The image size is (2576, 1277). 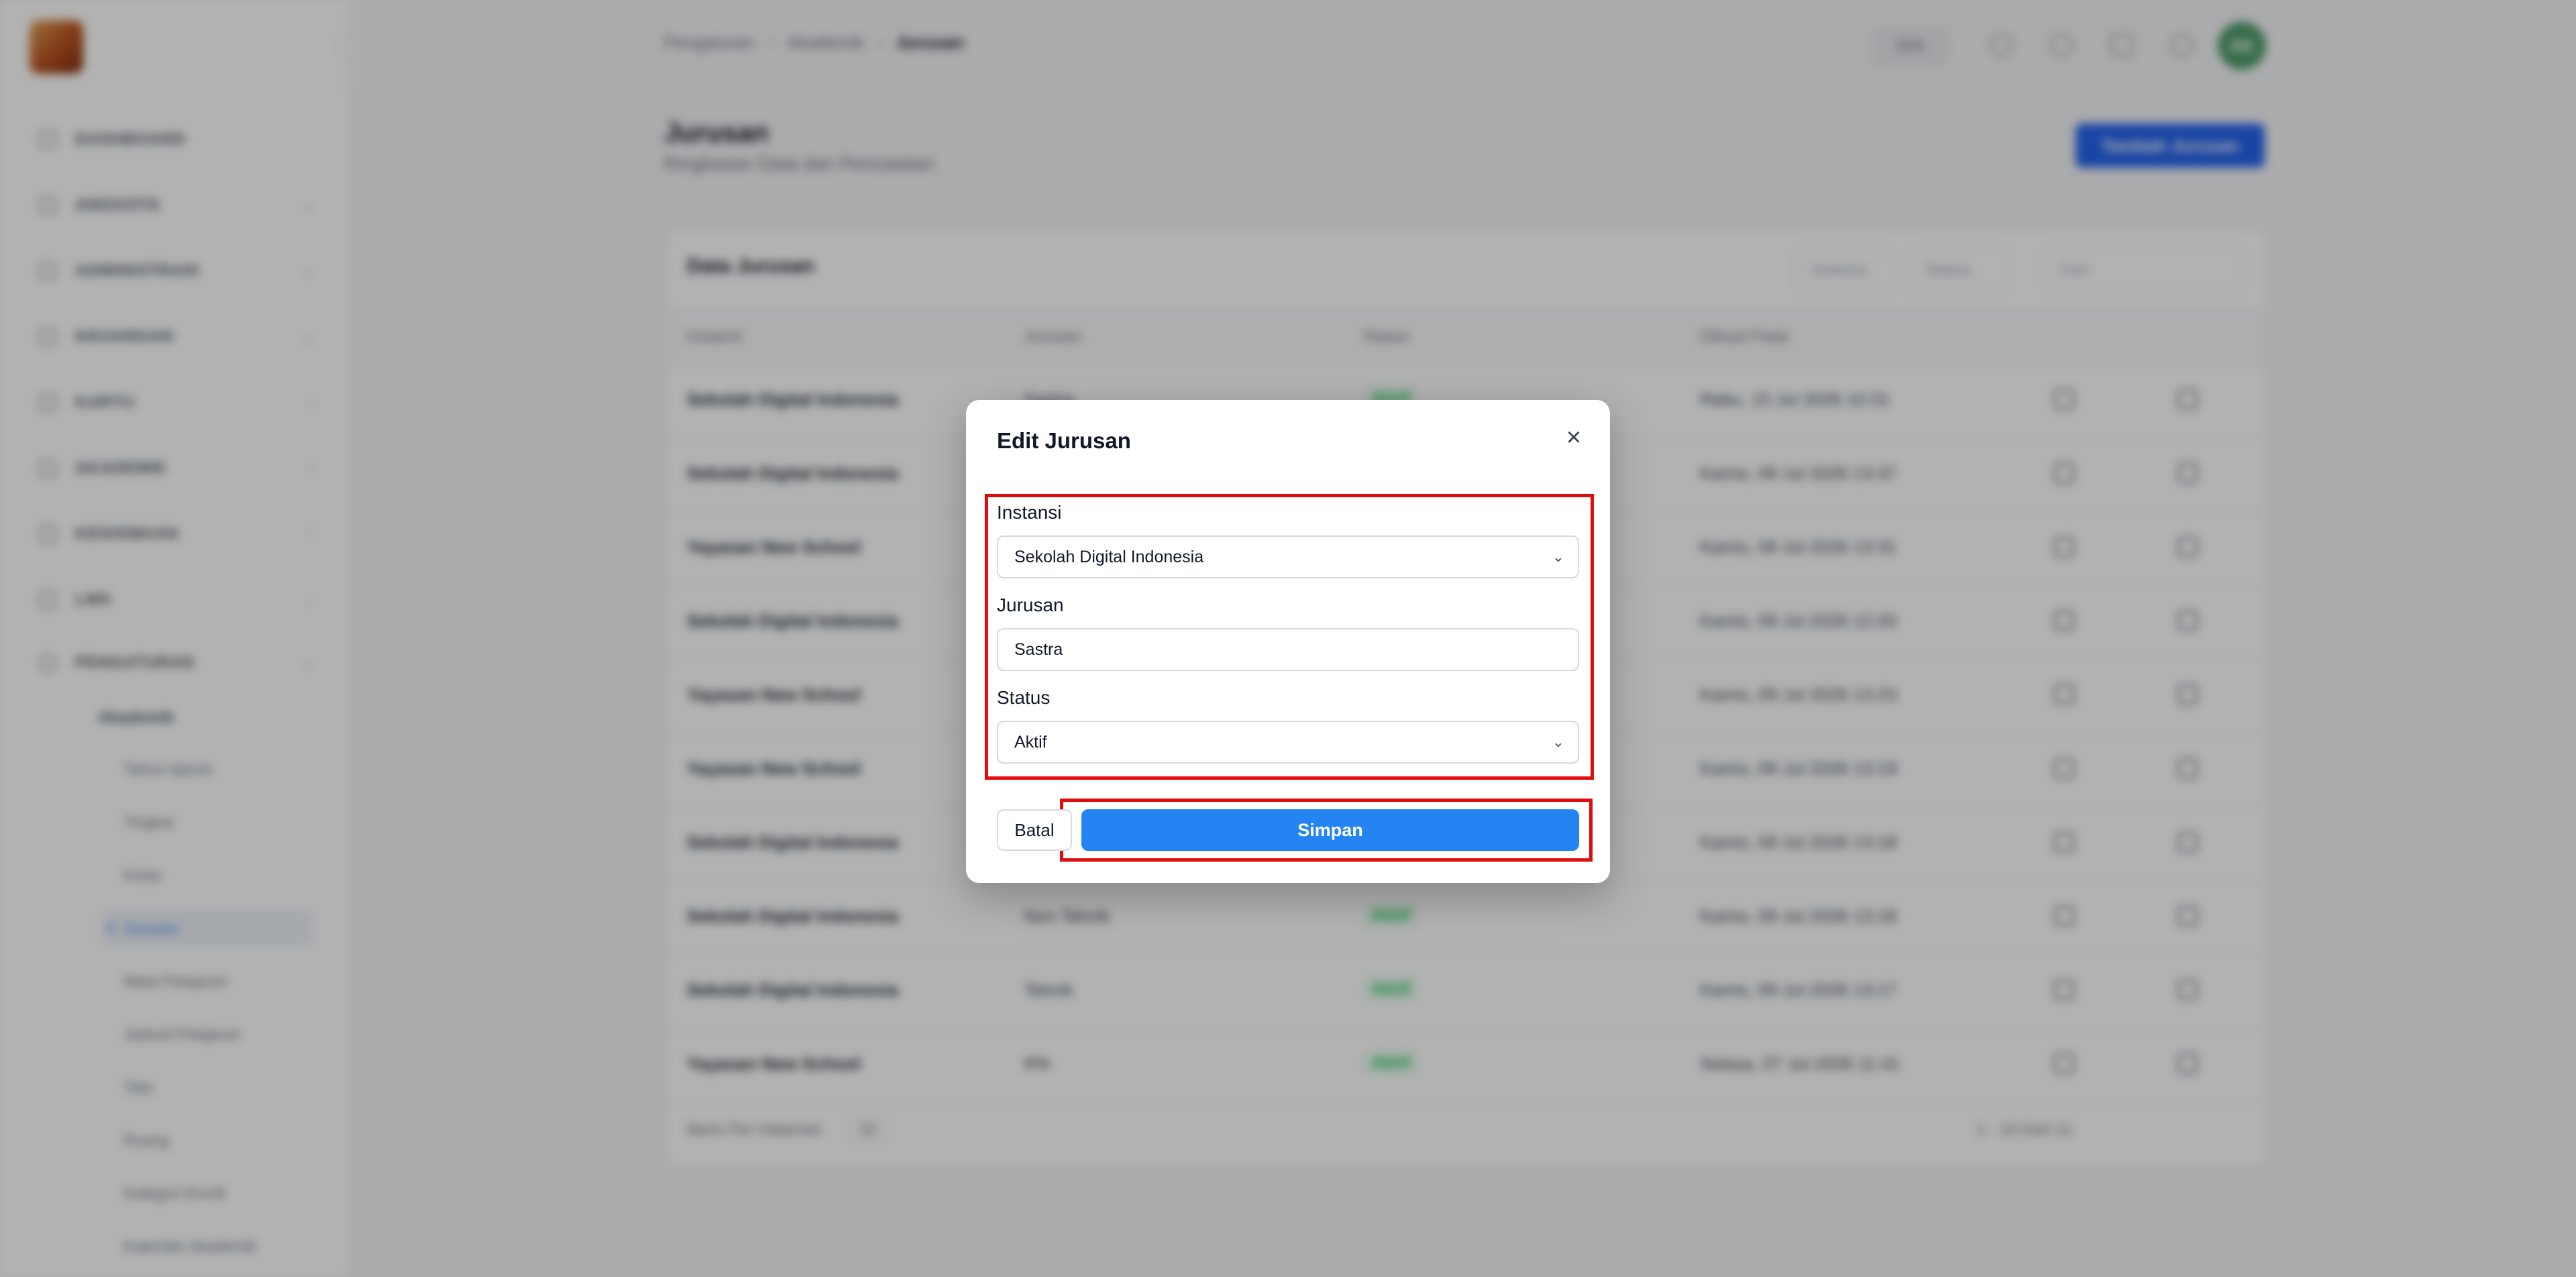 I want to click on instansi-select-value: Sekolah Digital Indonesia, so click(x=1109, y=557).